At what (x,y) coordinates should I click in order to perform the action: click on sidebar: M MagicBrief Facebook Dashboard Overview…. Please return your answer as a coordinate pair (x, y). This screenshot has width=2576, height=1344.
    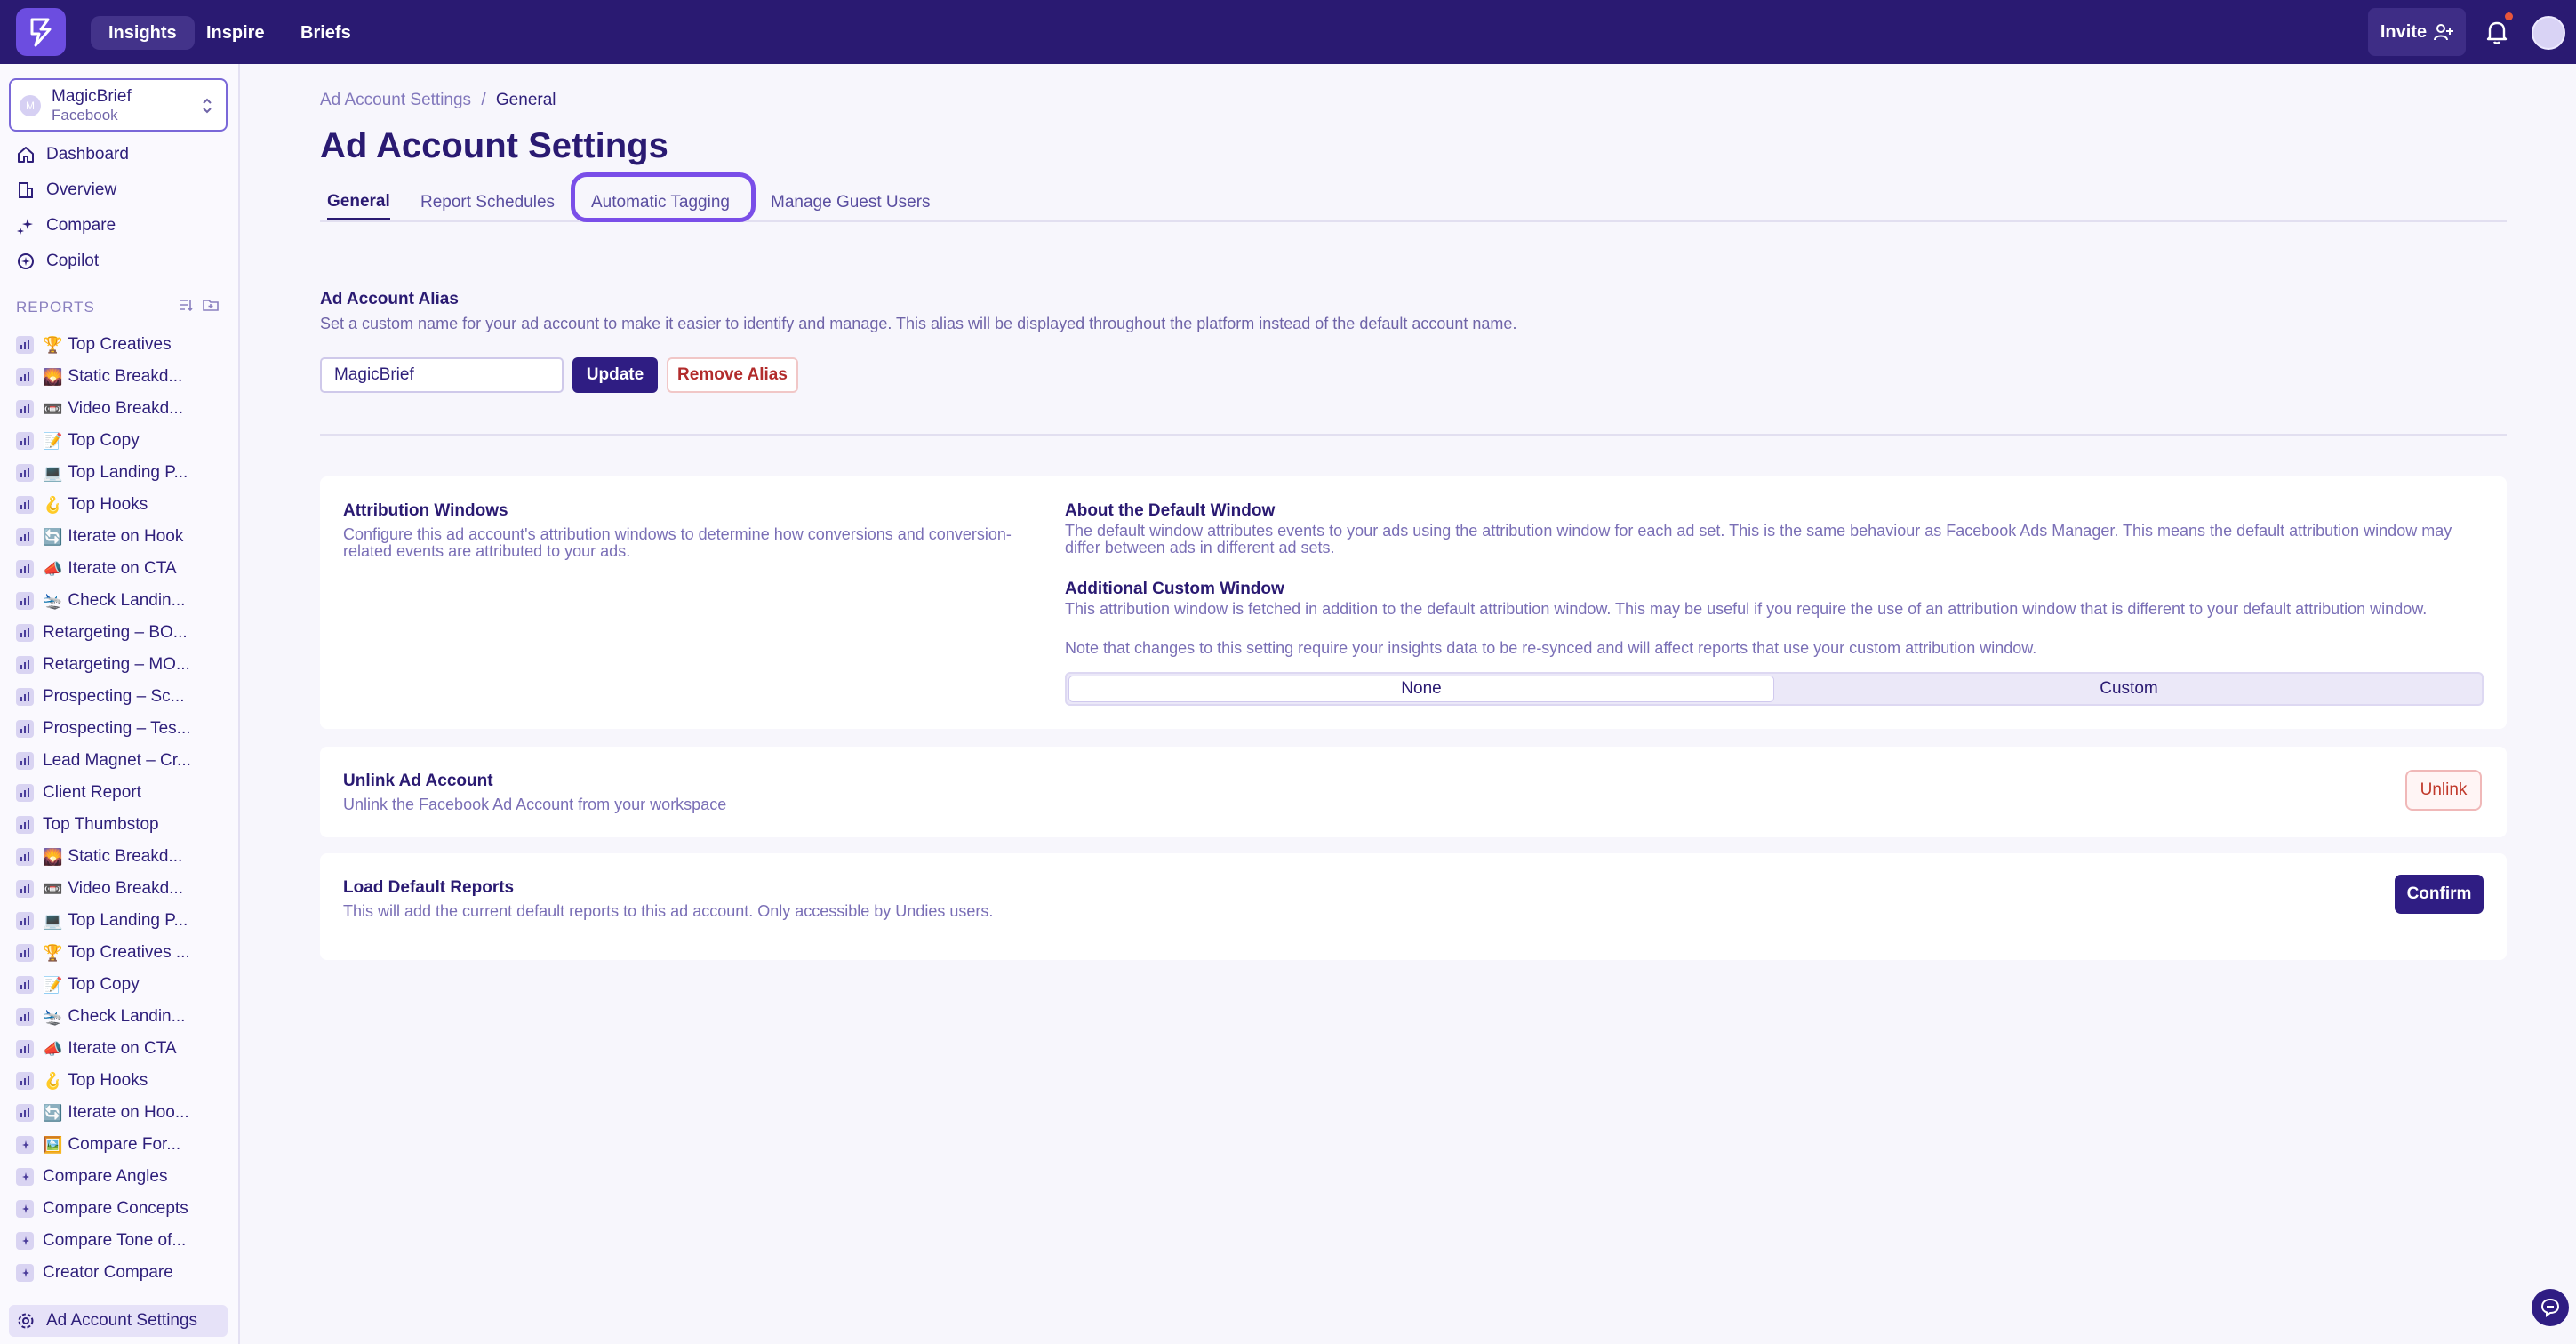
    Looking at the image, I should click on (120, 704).